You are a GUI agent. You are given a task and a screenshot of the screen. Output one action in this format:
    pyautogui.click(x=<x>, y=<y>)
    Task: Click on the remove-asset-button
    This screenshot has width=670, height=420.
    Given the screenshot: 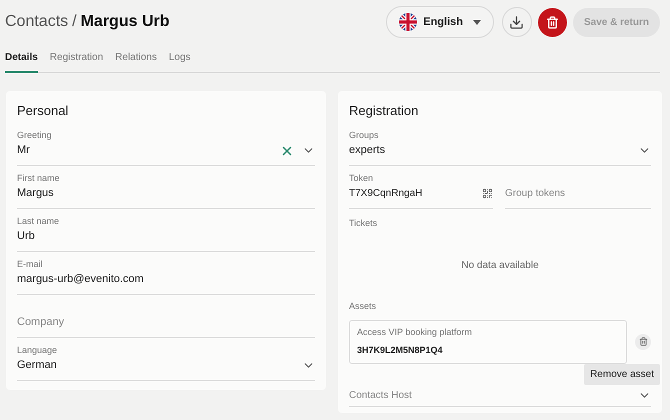 What is the action you would take?
    pyautogui.click(x=643, y=342)
    